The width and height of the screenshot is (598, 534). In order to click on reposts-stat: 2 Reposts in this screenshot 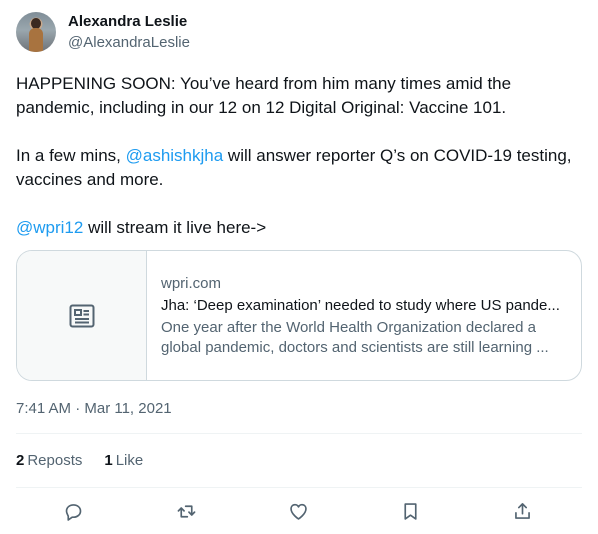, I will do `click(49, 461)`.